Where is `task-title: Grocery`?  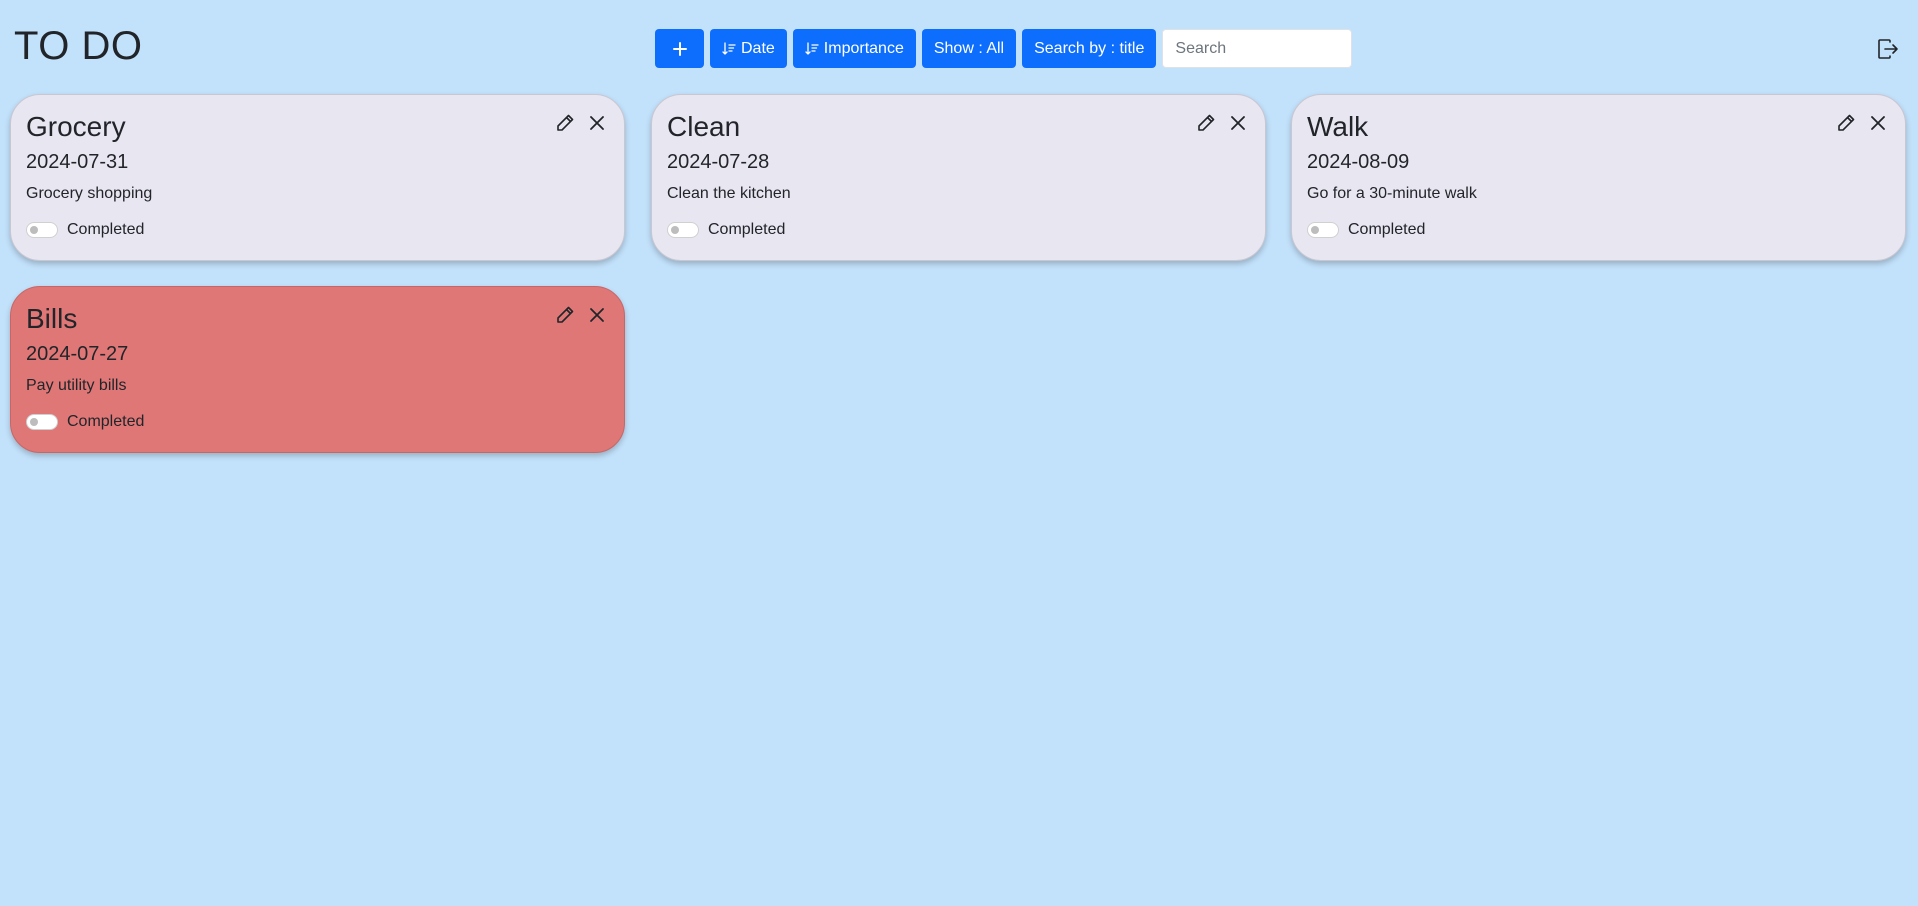 task-title: Grocery is located at coordinates (76, 126).